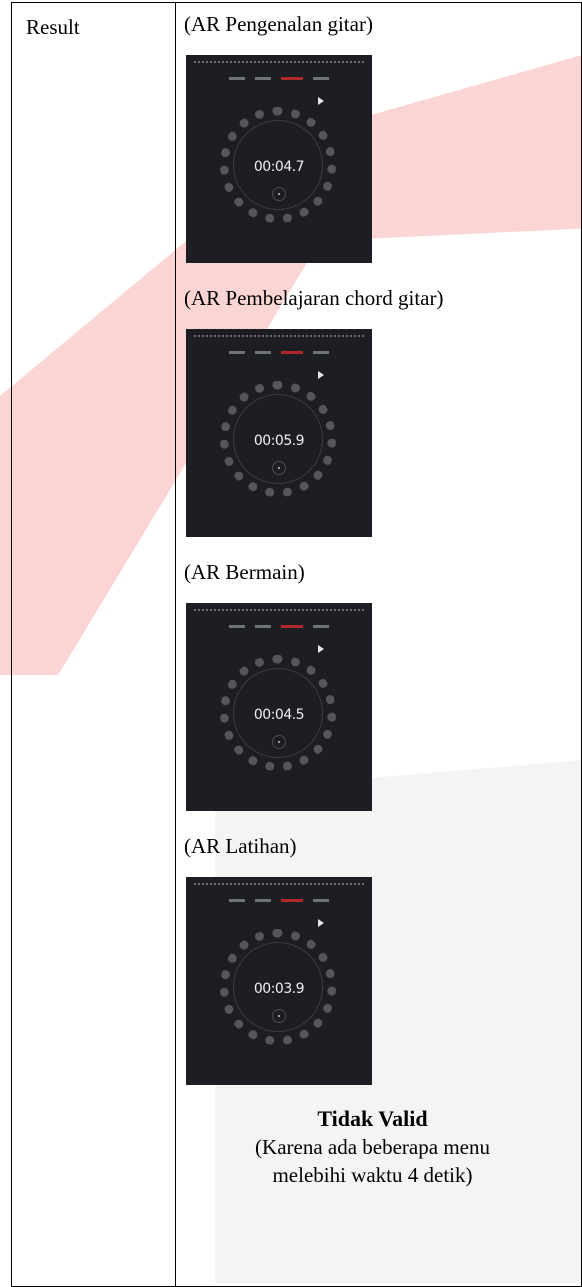  I want to click on verdict-note-line-1: (Karena ada beberapa menu, so click(372, 1147).